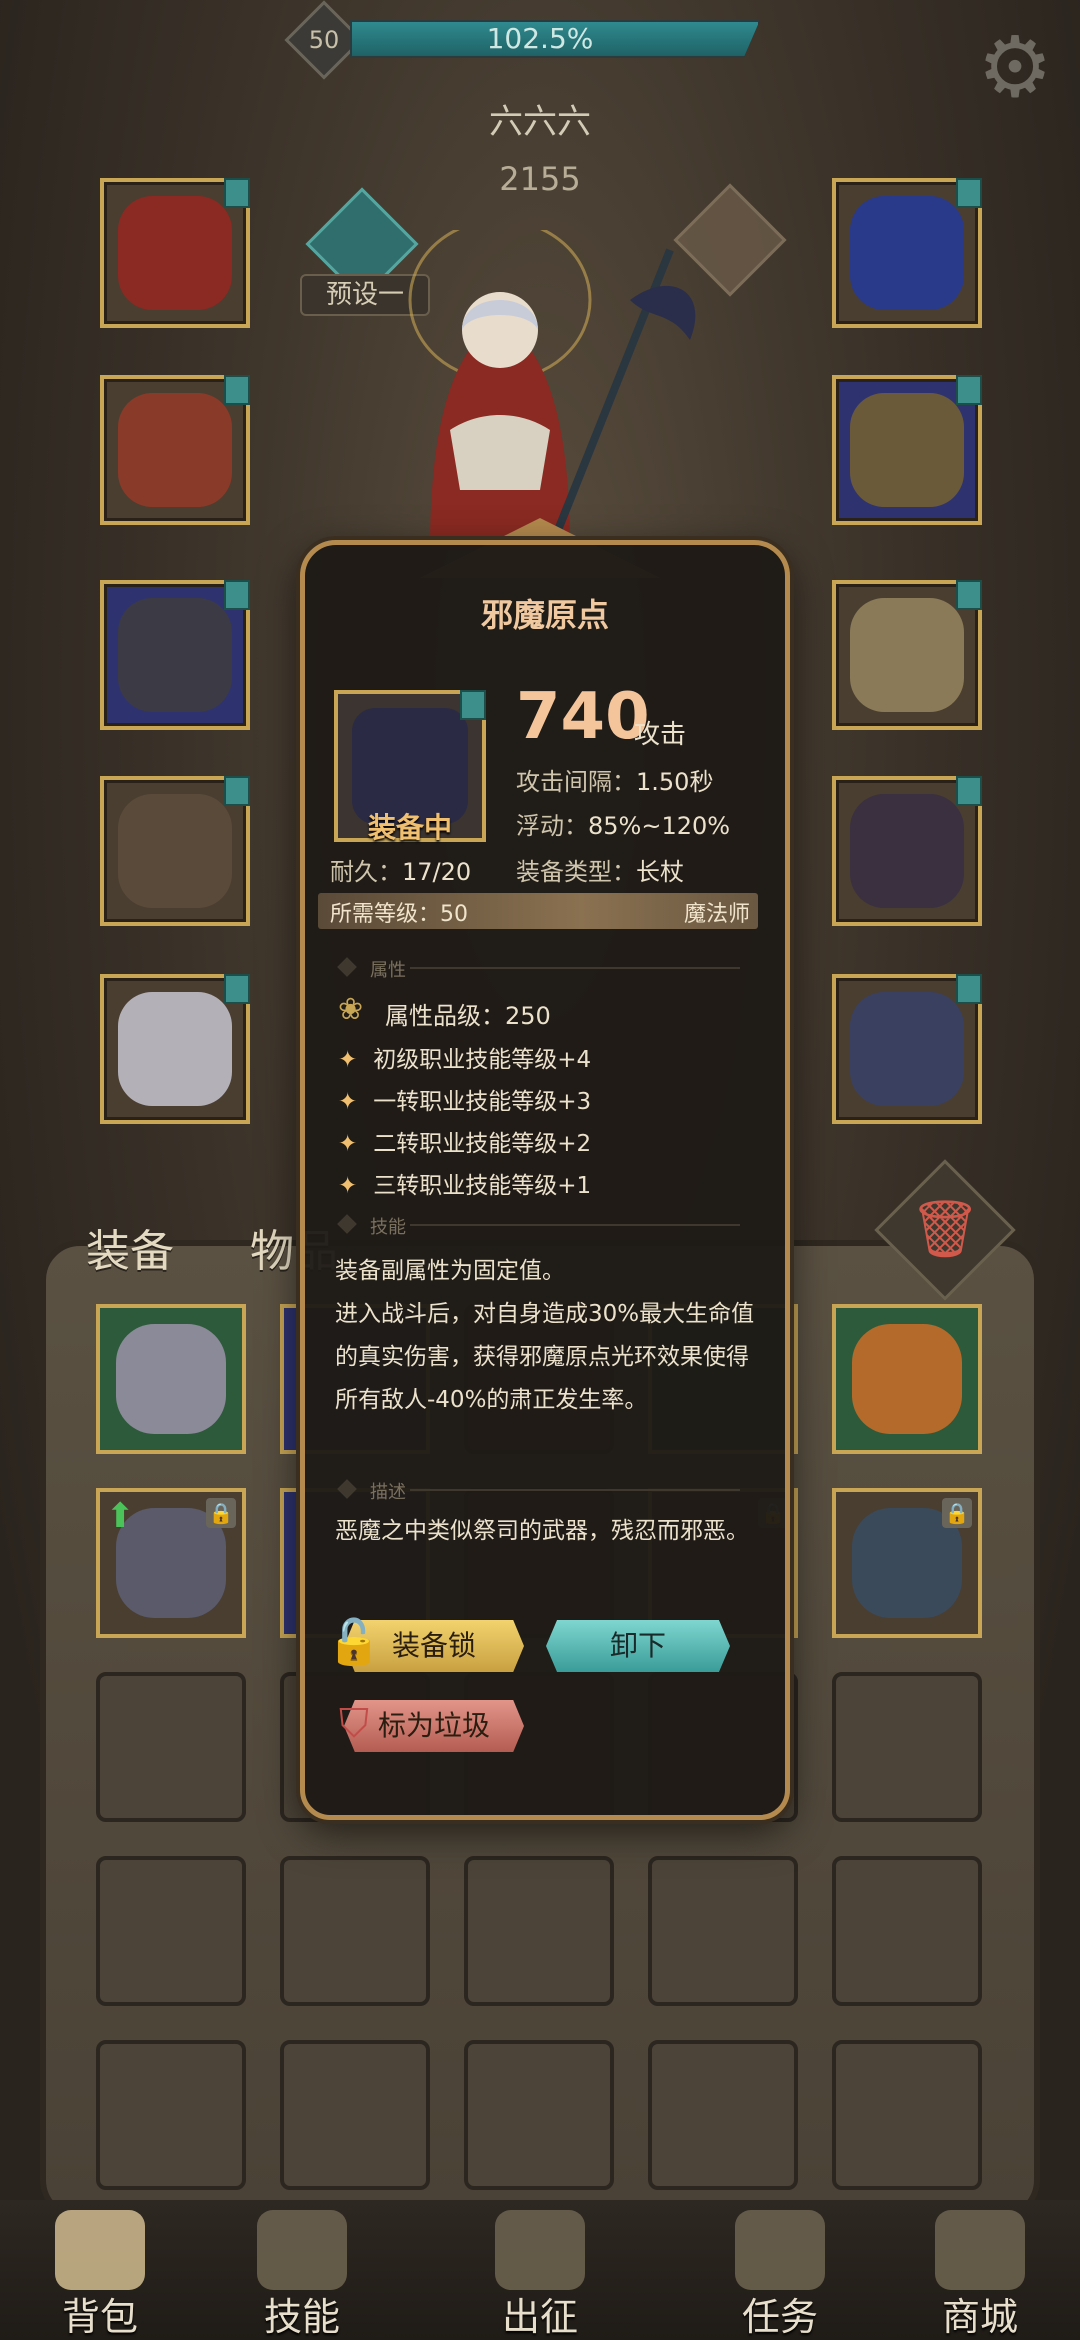  Describe the element at coordinates (388, 1227) in the screenshot. I see `section-label: 技能` at that location.